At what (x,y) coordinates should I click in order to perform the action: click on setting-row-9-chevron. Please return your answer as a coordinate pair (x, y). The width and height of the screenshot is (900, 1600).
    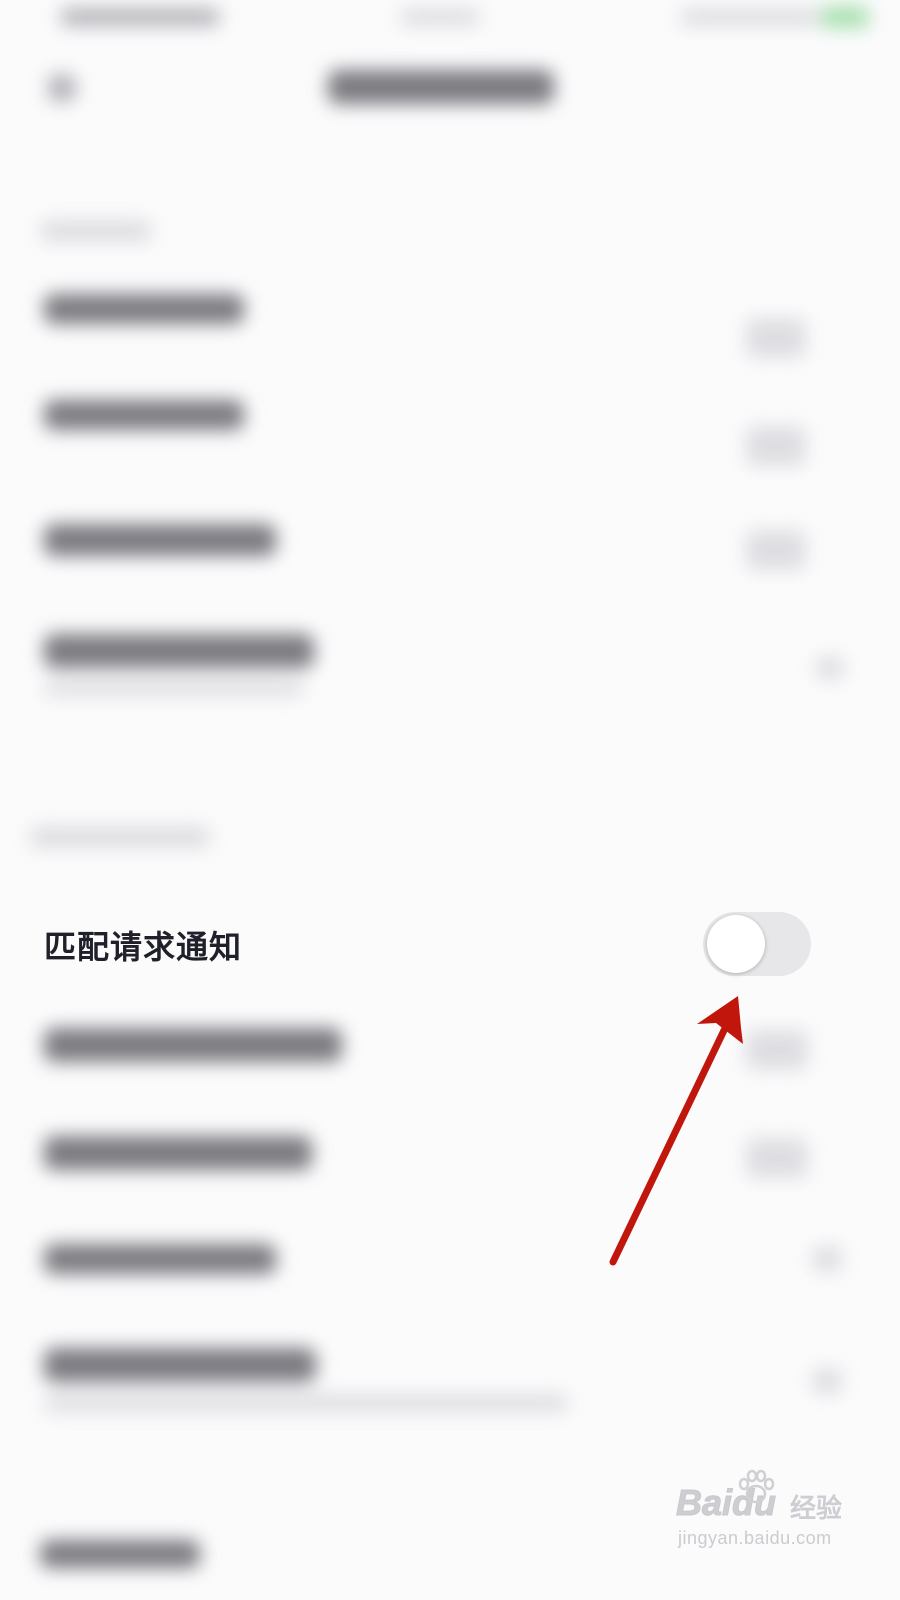
    Looking at the image, I should click on (827, 1381).